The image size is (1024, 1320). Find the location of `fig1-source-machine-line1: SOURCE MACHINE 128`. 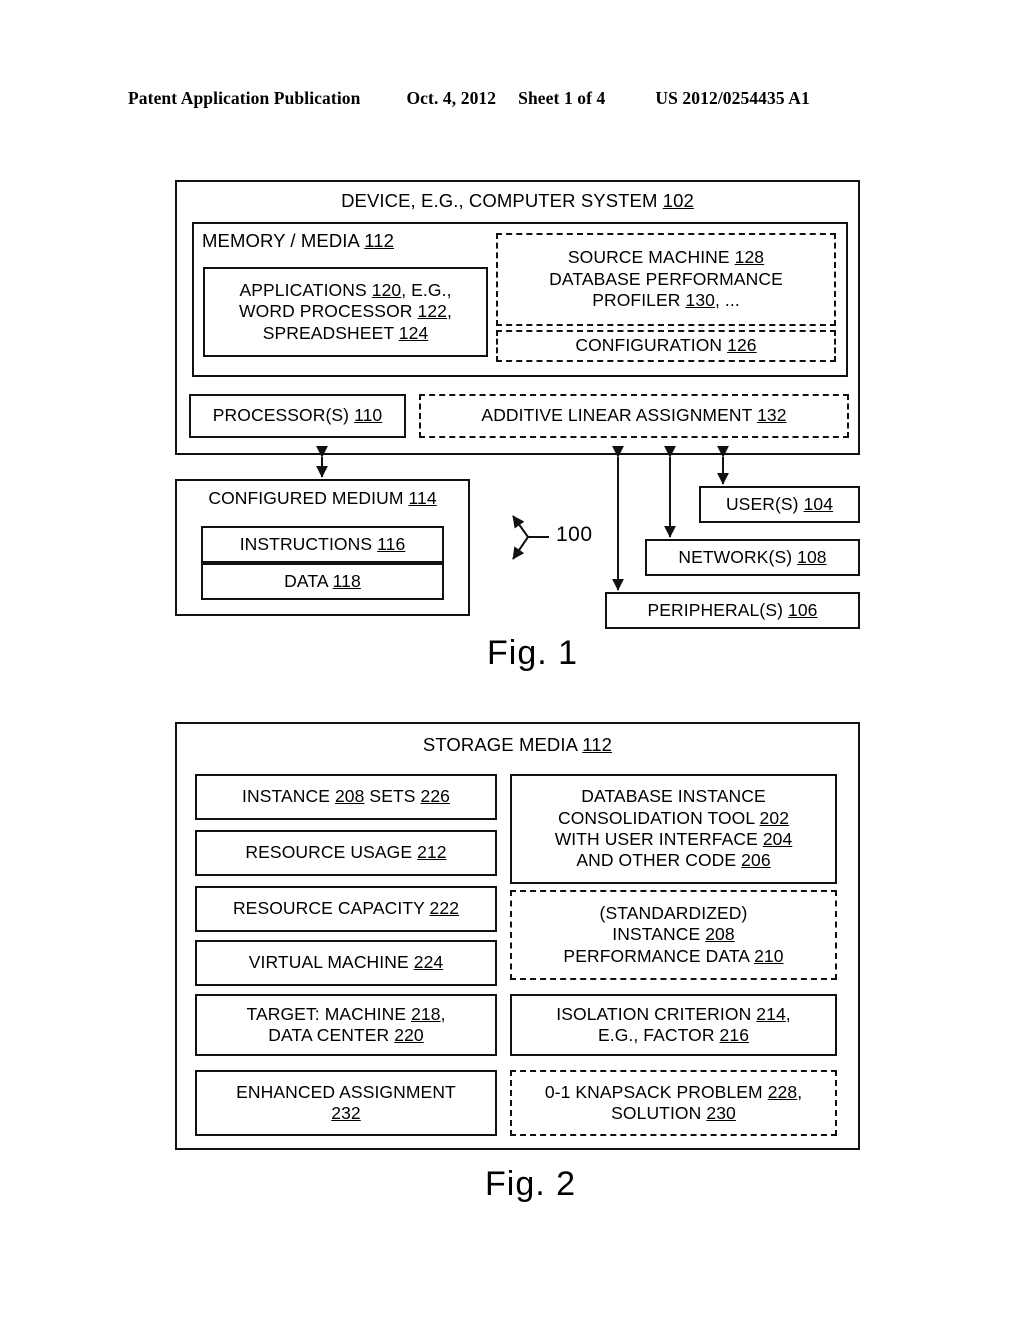

fig1-source-machine-line1: SOURCE MACHINE 128 is located at coordinates (666, 257).